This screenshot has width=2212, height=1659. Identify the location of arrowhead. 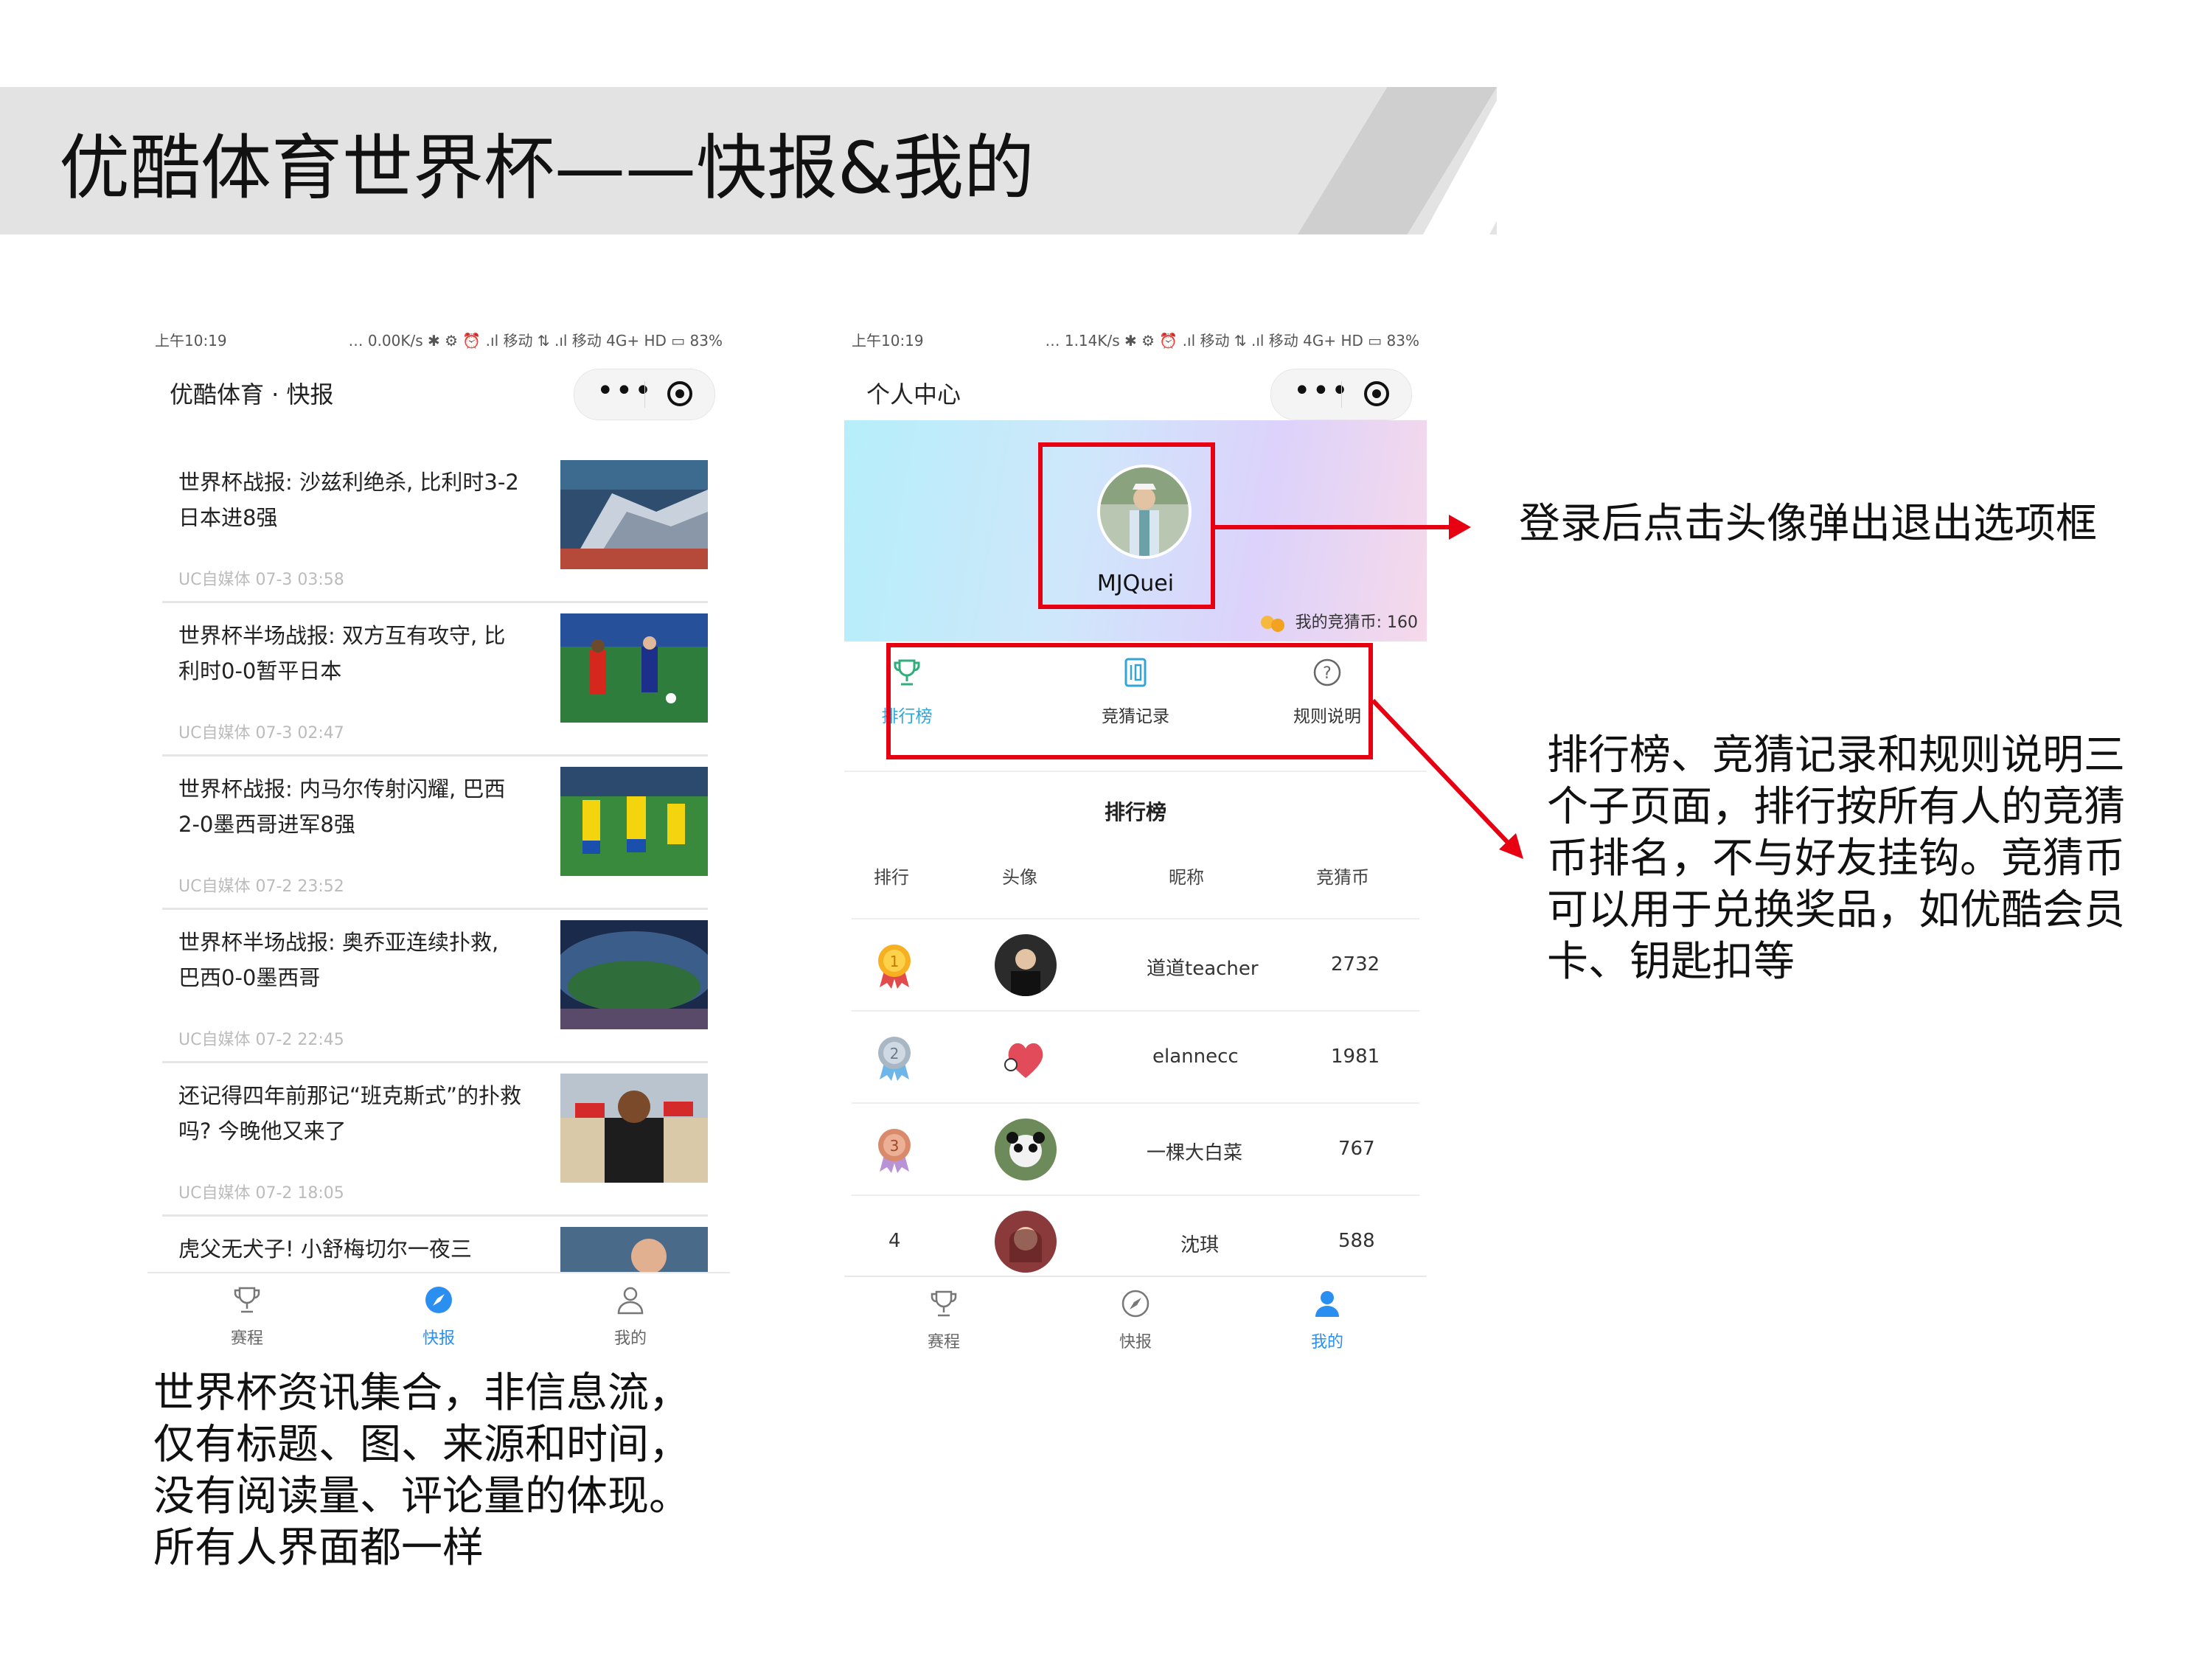
(1460, 527).